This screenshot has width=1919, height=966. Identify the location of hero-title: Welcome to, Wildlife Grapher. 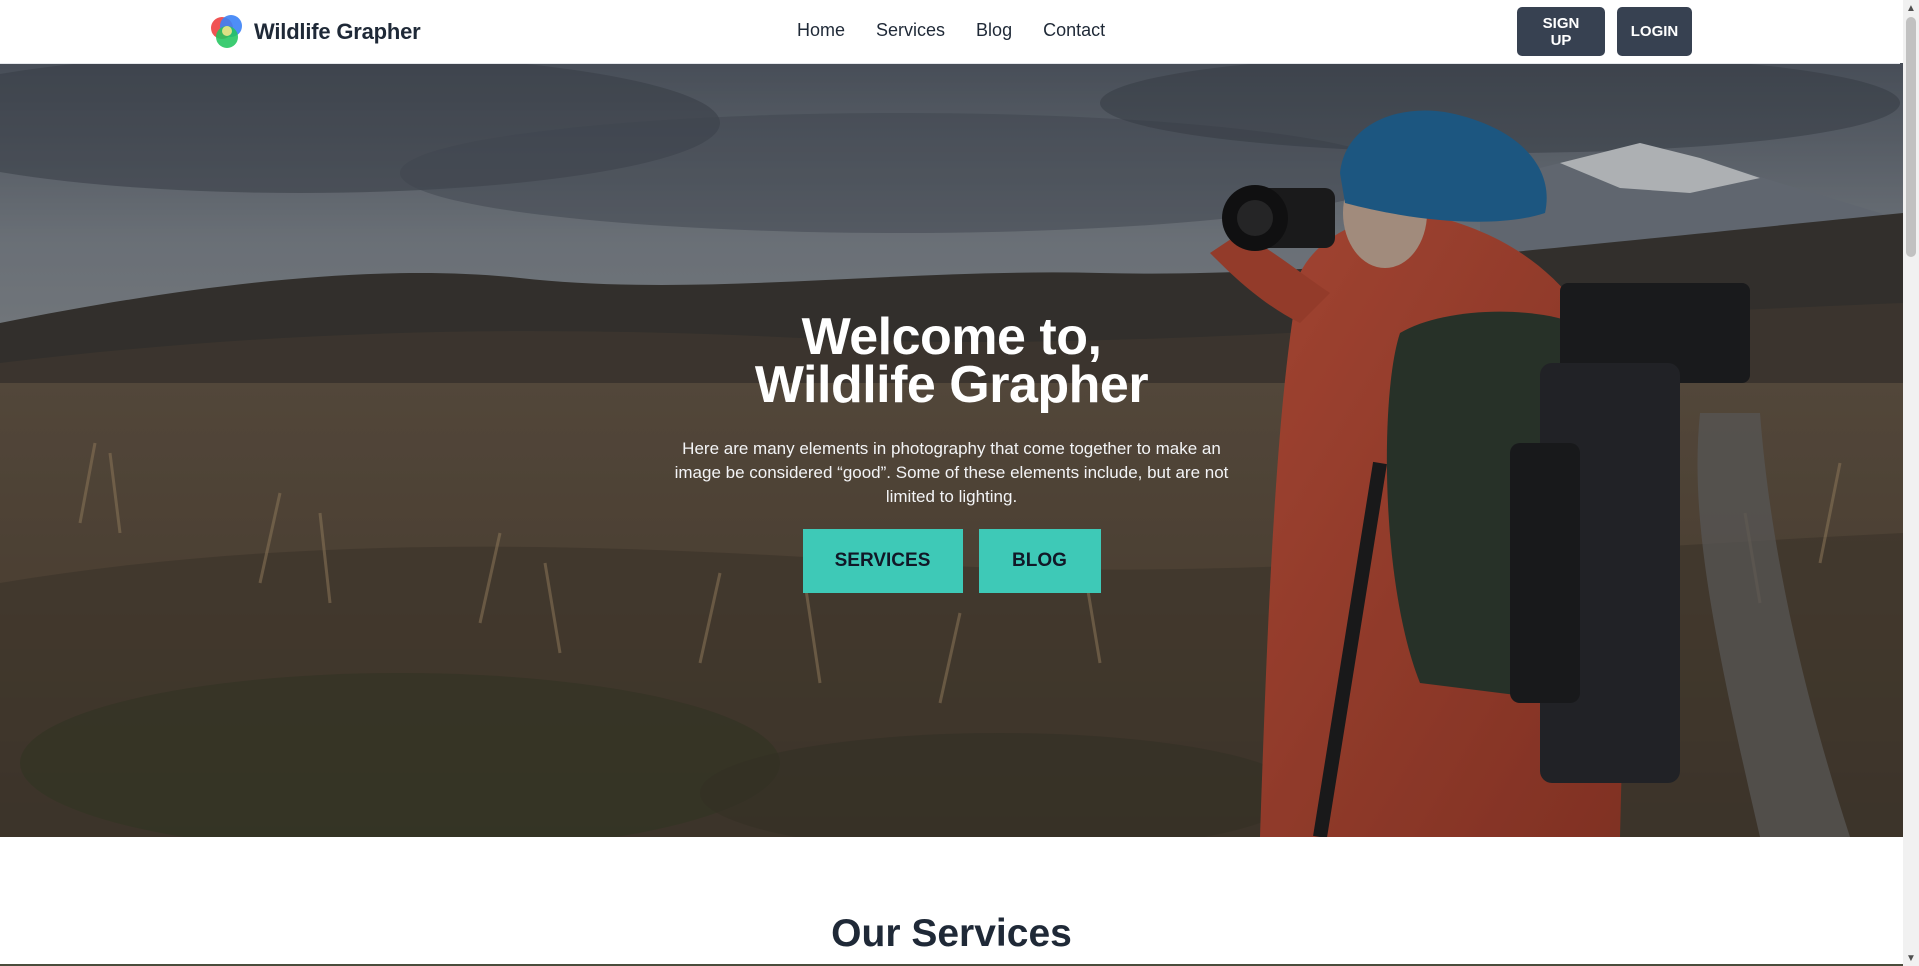
(951, 361).